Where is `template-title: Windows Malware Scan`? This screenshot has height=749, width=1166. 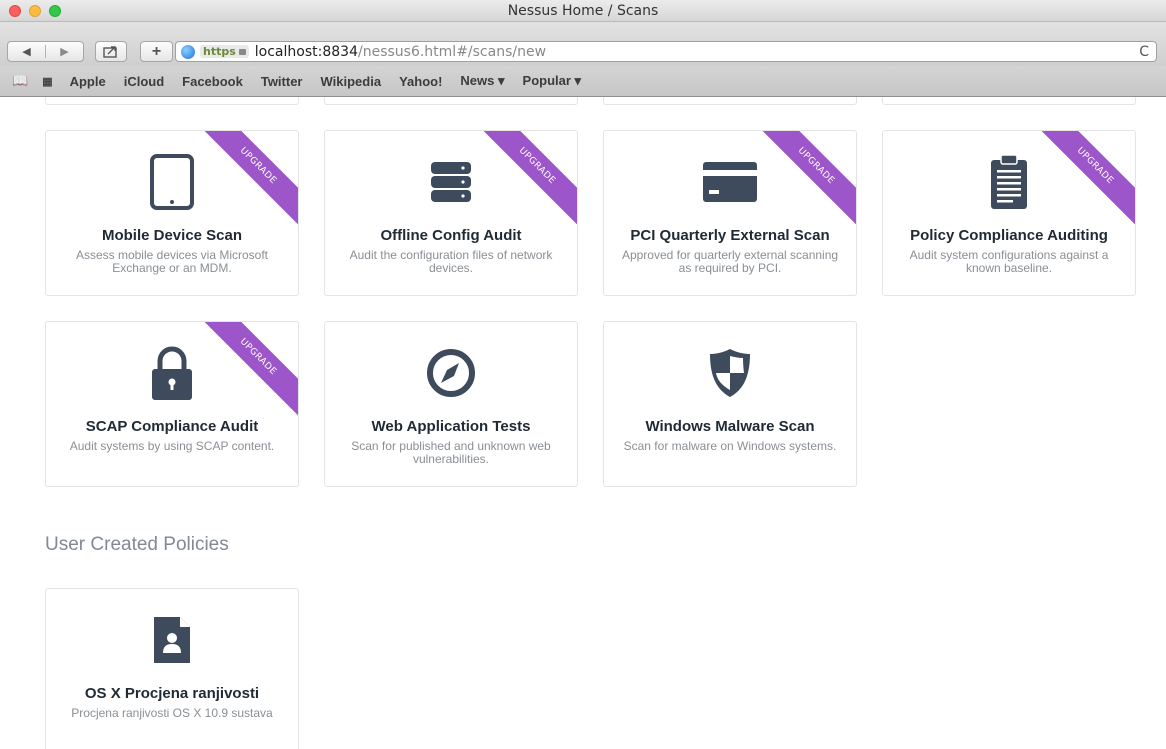 template-title: Windows Malware Scan is located at coordinates (730, 426).